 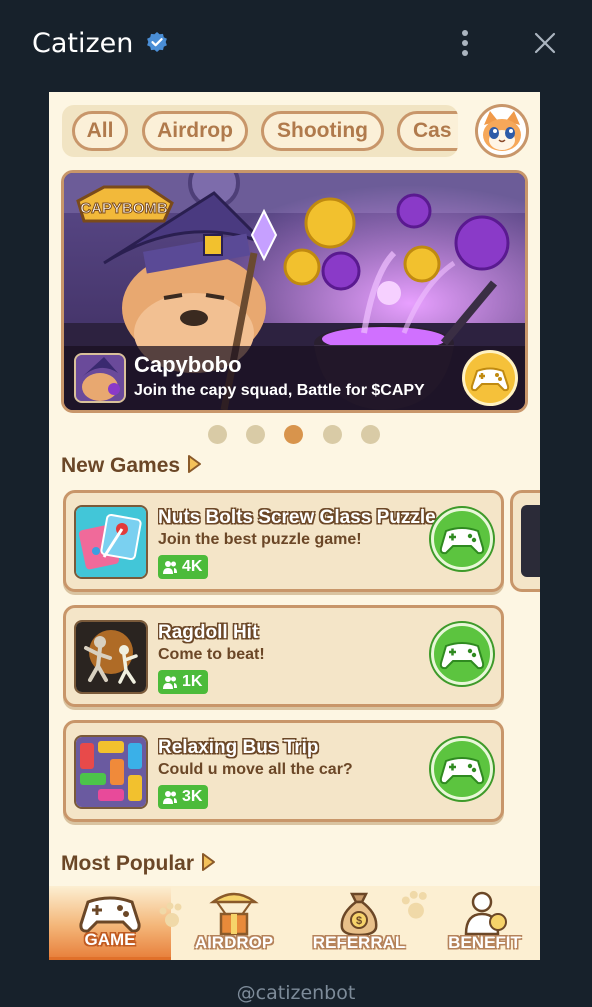 I want to click on game-title: Relaxing Bus Trip, so click(x=238, y=747).